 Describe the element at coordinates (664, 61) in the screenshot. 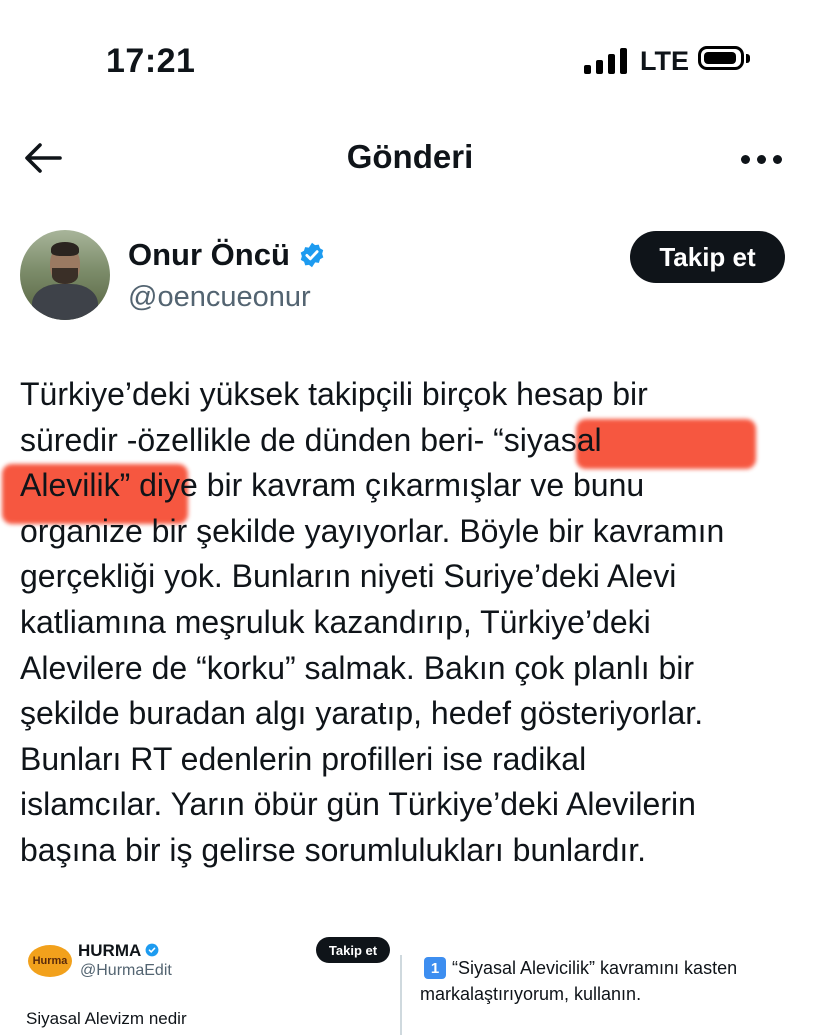

I see `network-label: LTE` at that location.